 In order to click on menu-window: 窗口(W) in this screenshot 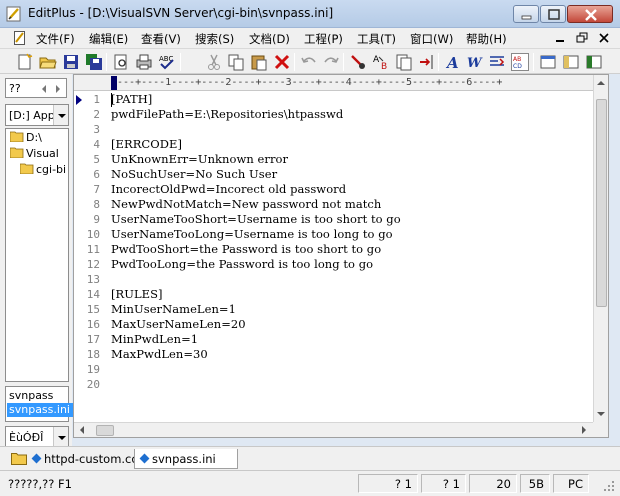, I will do `click(431, 39)`.